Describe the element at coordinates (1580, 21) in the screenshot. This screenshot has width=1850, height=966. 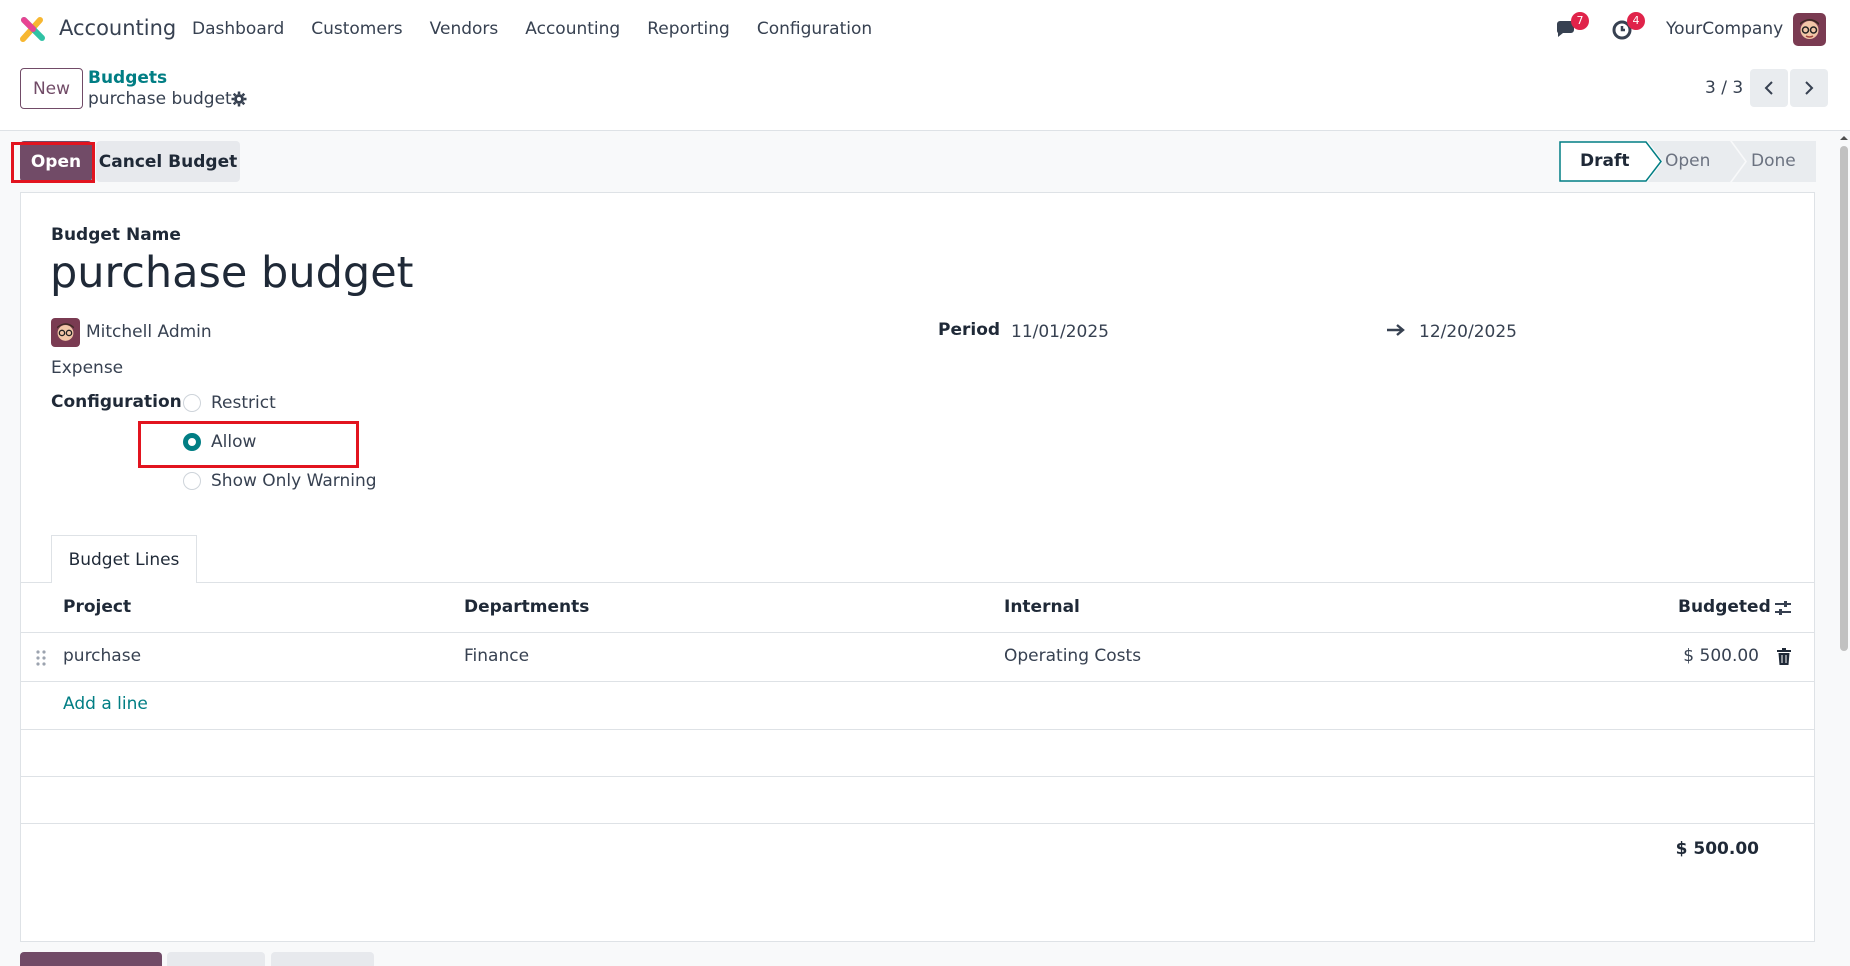
I see `messages-badge: 7` at that location.